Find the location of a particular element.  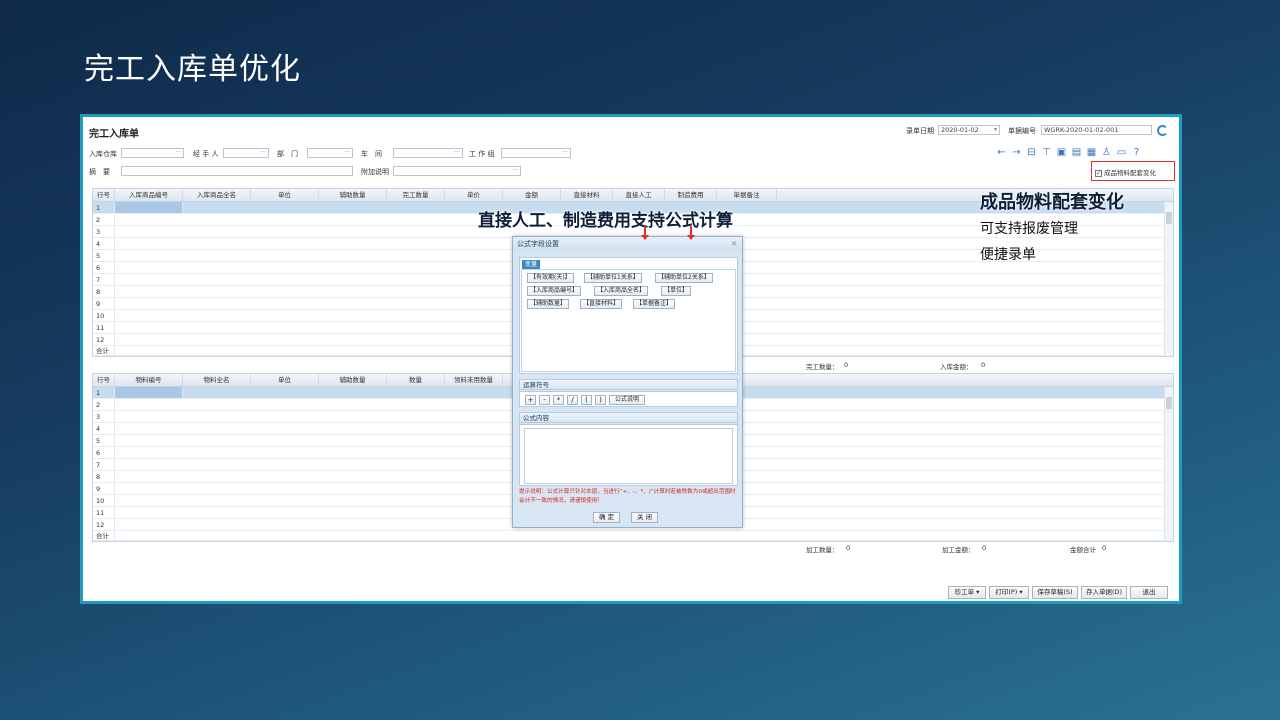

operator-open-paren: ( is located at coordinates (586, 400).